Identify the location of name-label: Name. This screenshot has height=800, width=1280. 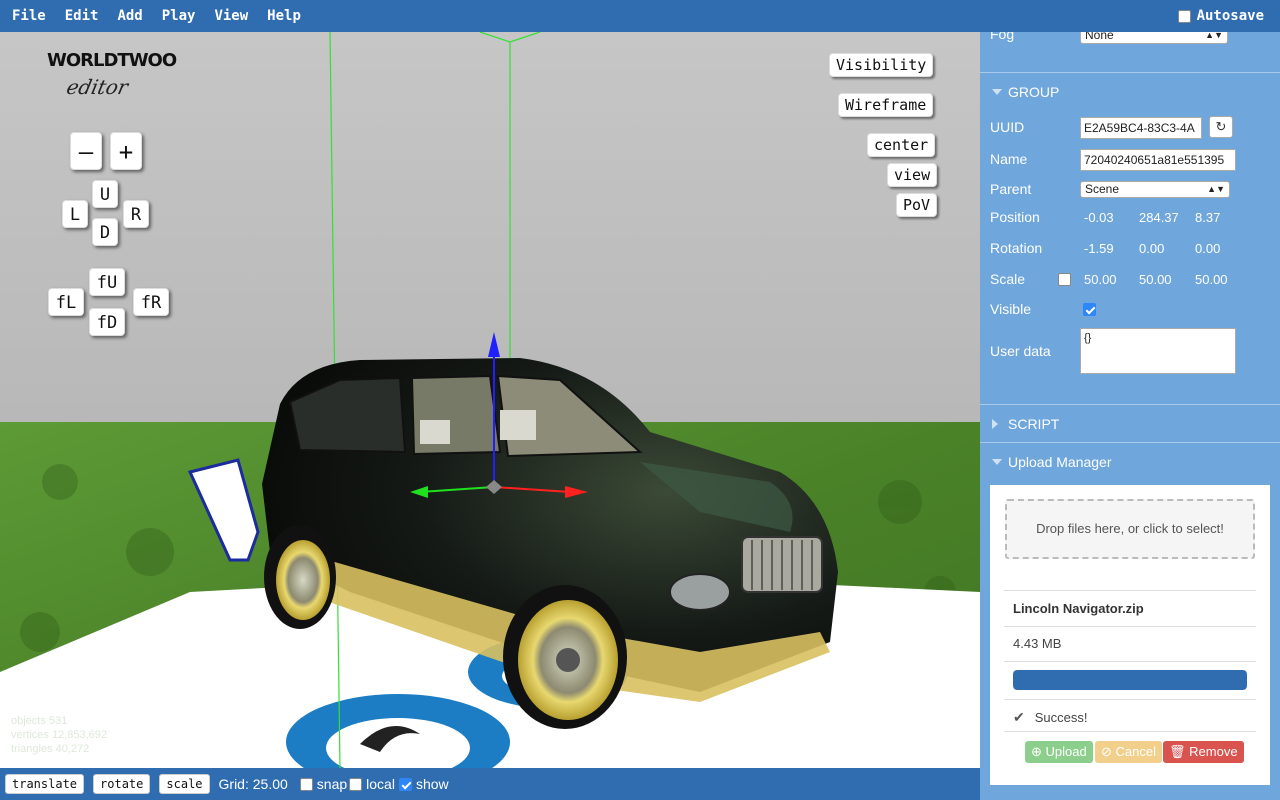
(1009, 159).